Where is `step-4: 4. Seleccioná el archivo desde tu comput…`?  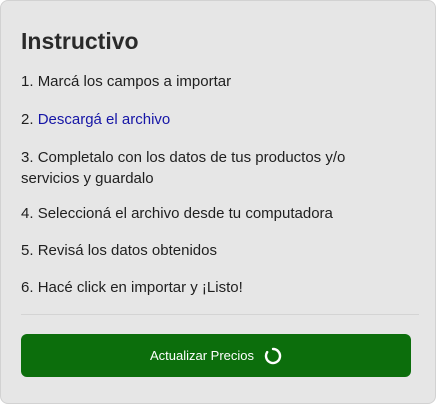 step-4: 4. Seleccioná el archivo desde tu comput… is located at coordinates (177, 213).